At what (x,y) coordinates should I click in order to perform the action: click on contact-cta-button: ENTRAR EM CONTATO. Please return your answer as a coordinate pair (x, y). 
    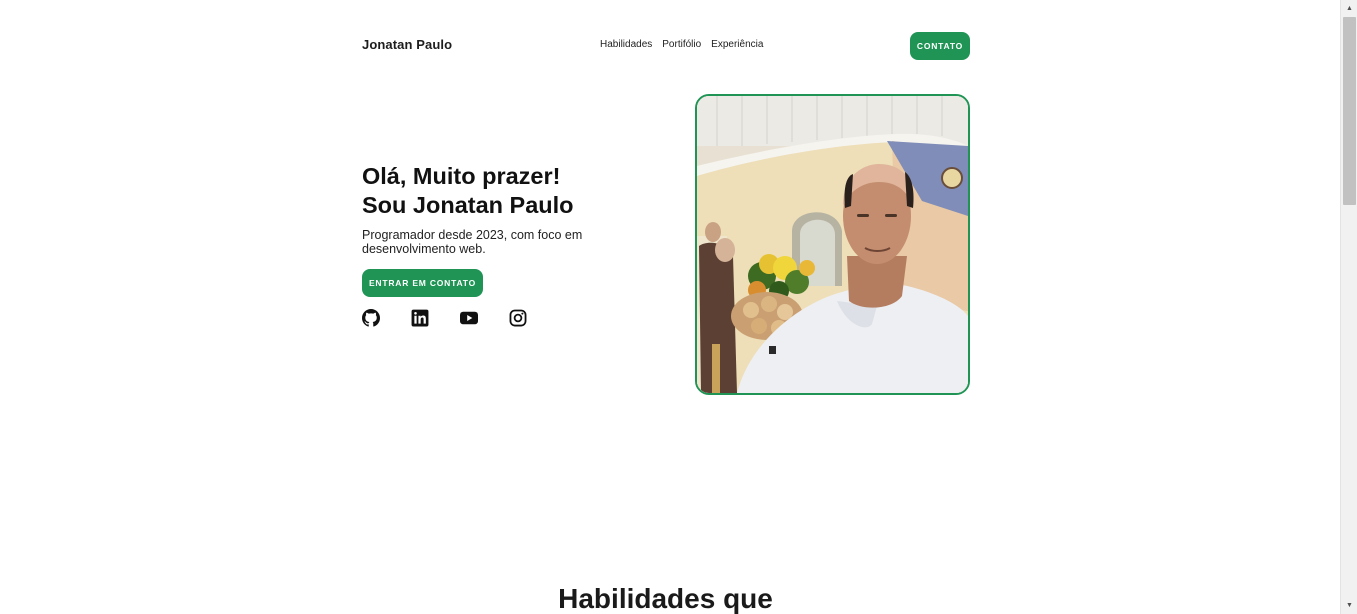
    Looking at the image, I should click on (422, 283).